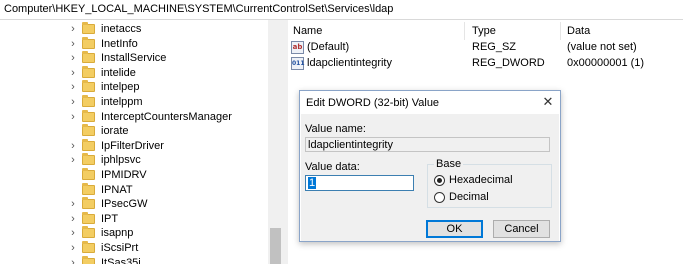 The image size is (683, 264). What do you see at coordinates (168, 204) in the screenshot?
I see `tree-item: › IPsecGW` at bounding box center [168, 204].